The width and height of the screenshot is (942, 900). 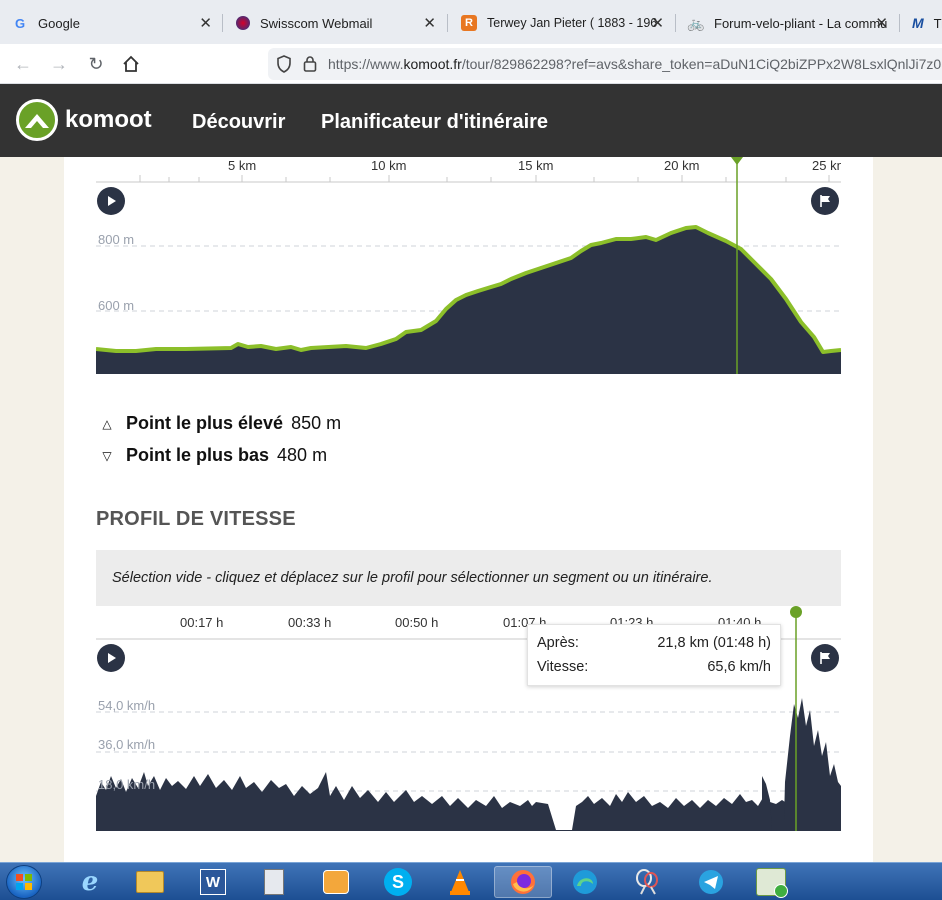 I want to click on tab-title: Ti, so click(x=937, y=23).